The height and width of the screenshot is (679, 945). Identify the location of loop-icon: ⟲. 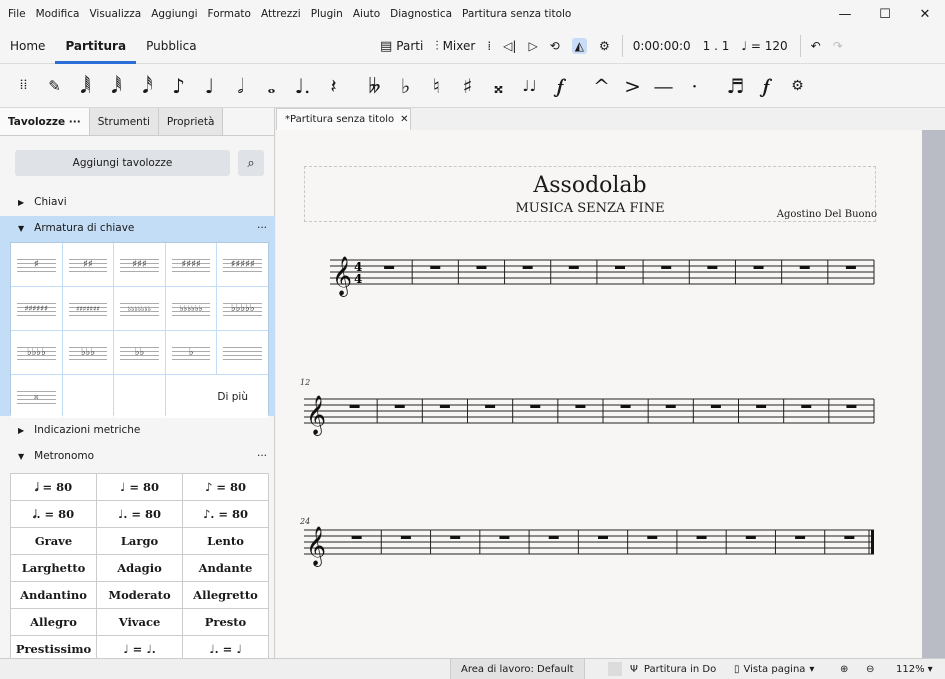
(555, 46).